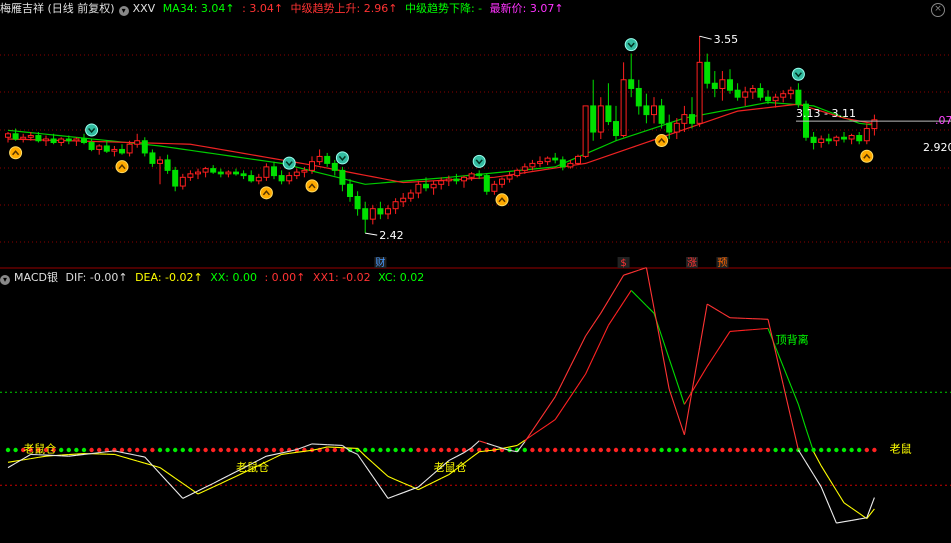  What do you see at coordinates (96, 277) in the screenshot?
I see `bottom-item-0: DIF: -0.00↑` at bounding box center [96, 277].